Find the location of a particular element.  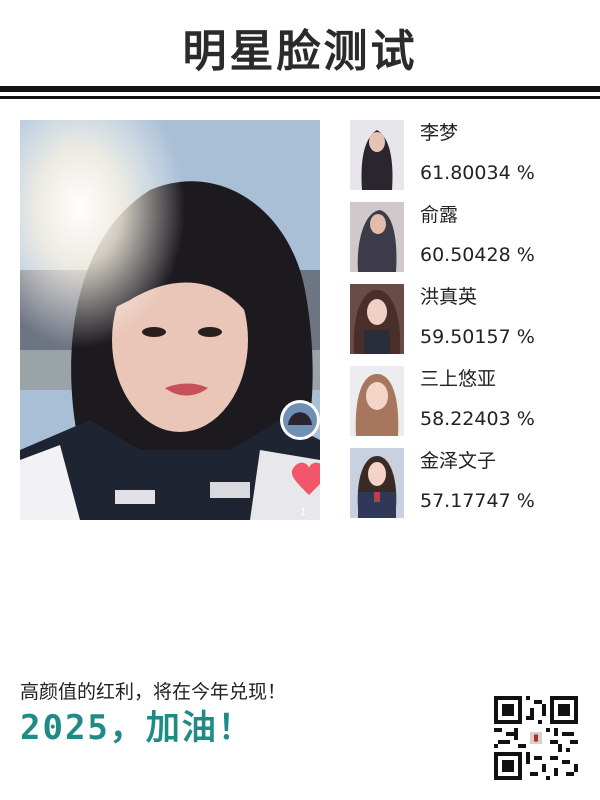

match-name: 三上悠亚 is located at coordinates (458, 379).